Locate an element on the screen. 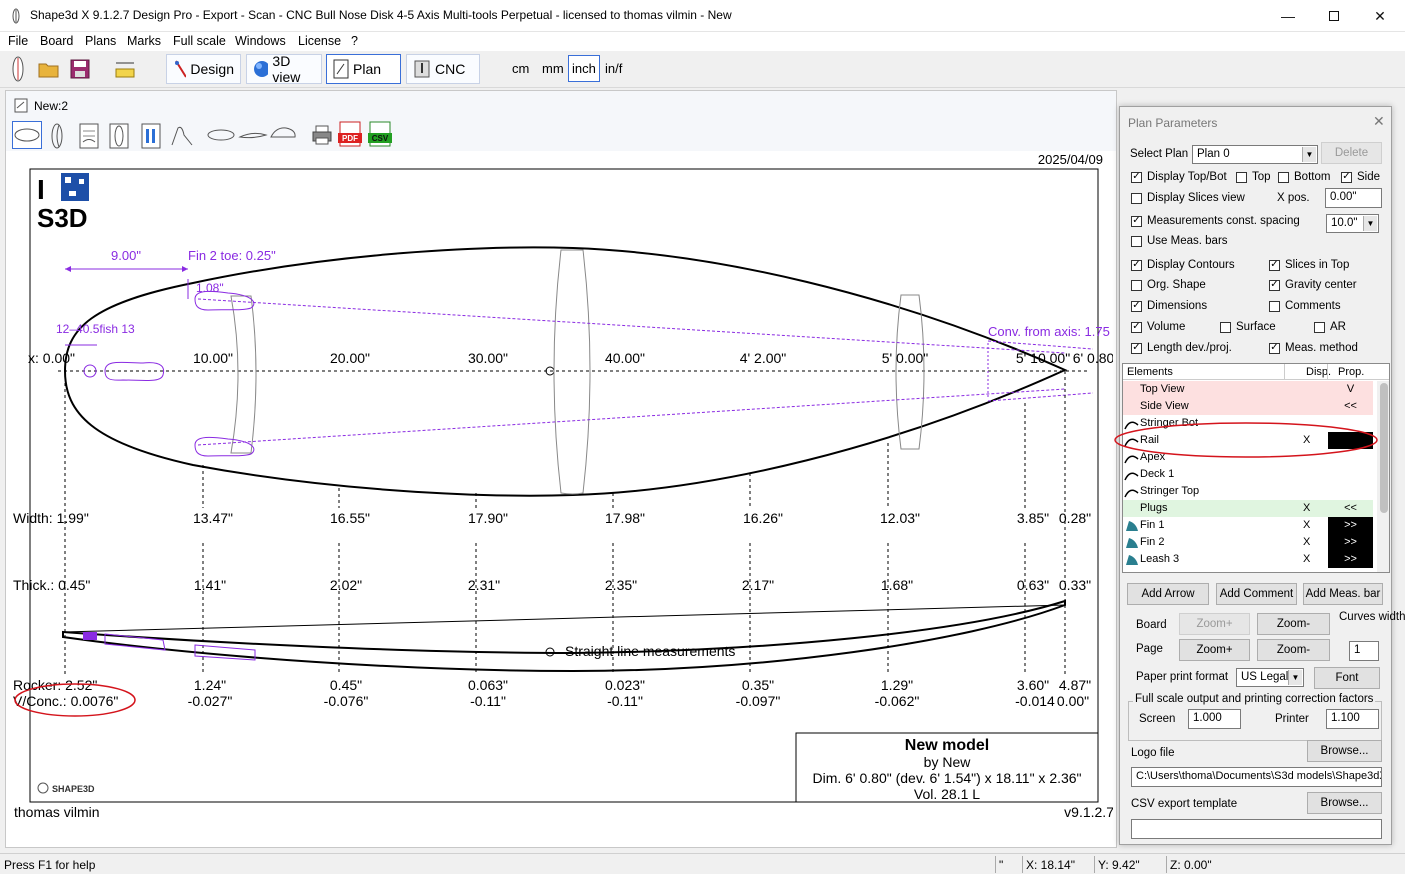 This screenshot has height=874, width=1405. element-row: Top View V is located at coordinates (1248, 389).